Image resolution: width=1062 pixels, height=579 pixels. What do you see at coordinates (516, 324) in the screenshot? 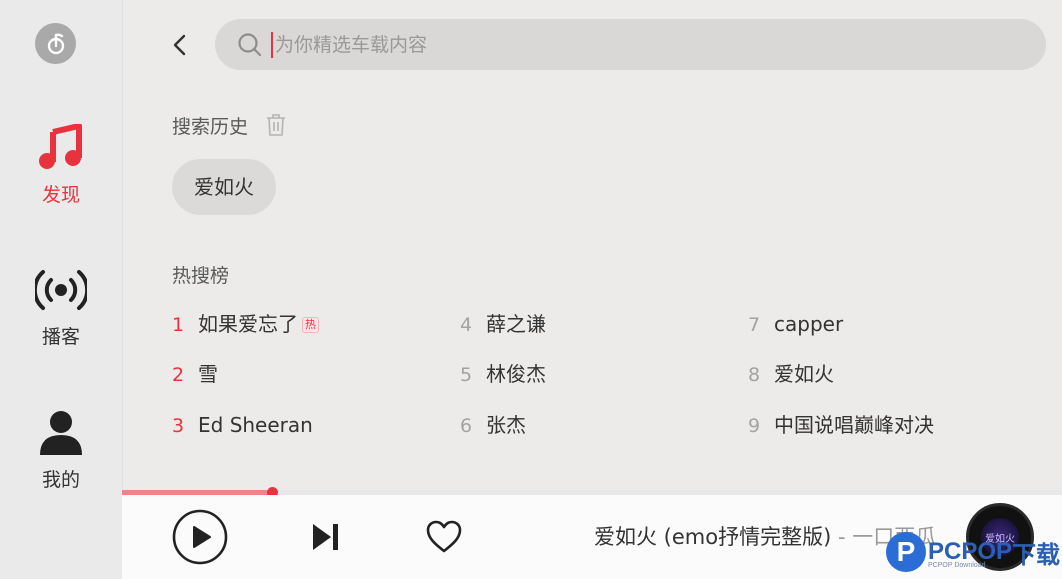
I see `hot-title: 薛之谦` at bounding box center [516, 324].